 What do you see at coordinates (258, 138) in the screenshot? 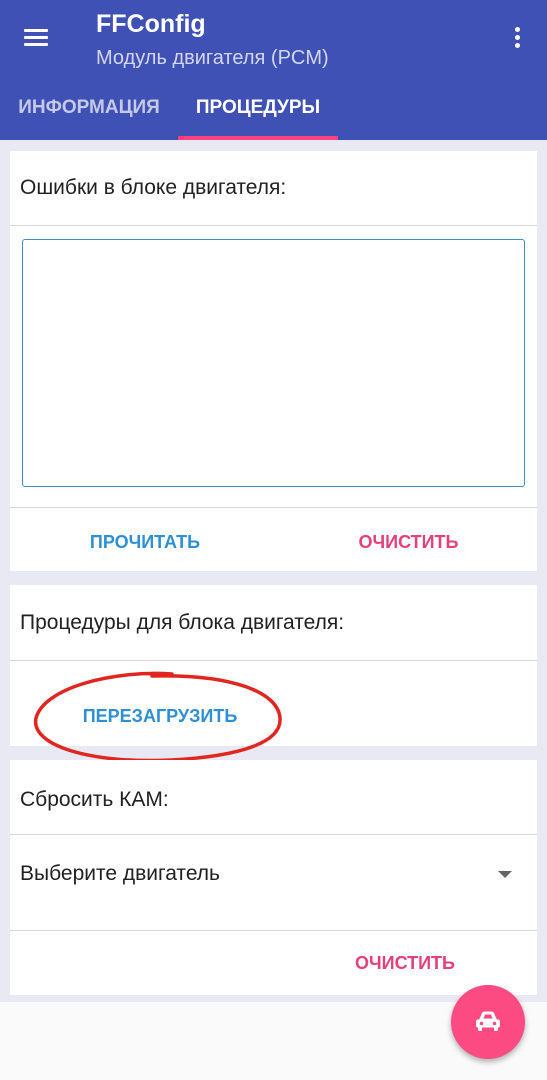
I see `tab-indicator` at bounding box center [258, 138].